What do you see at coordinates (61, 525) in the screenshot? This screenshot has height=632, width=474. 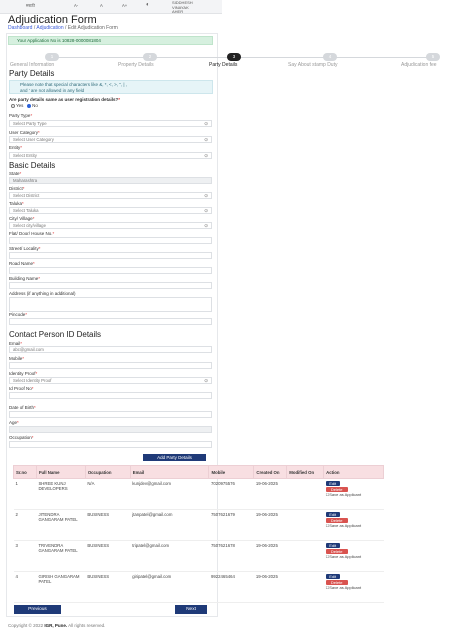 I see `cell-name: JITENDRA GANGARAM PATEL` at bounding box center [61, 525].